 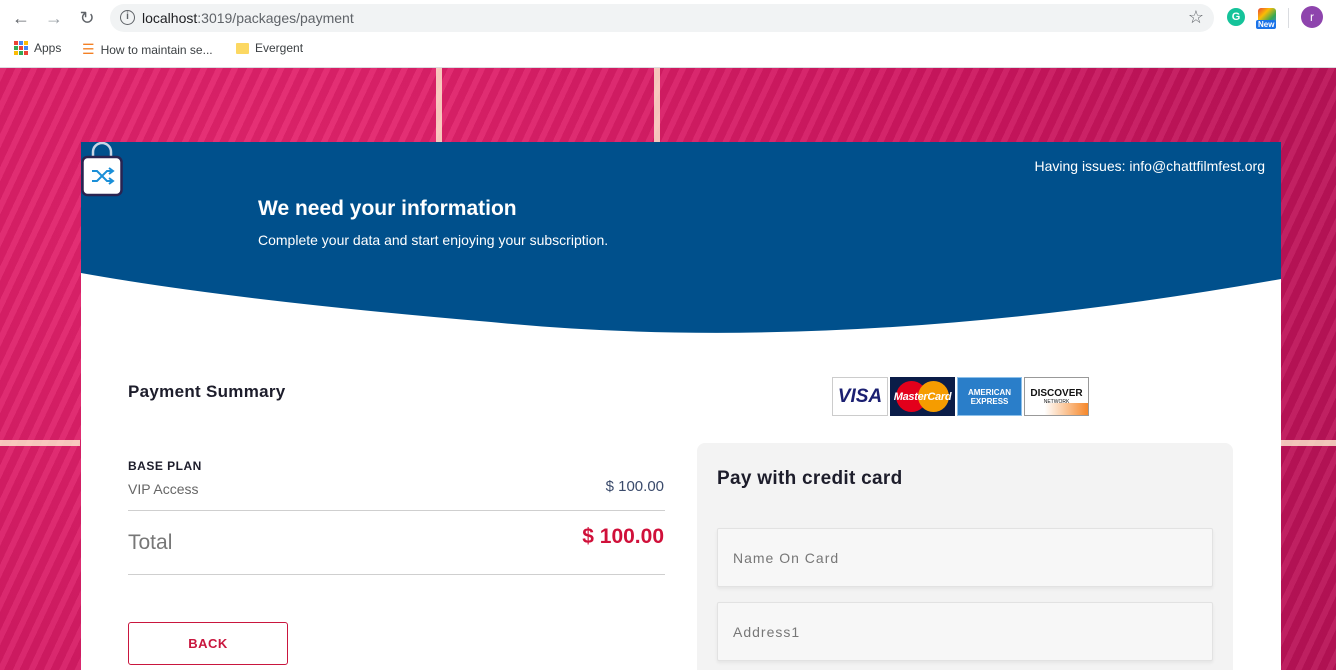 I want to click on credit-card-form: Pay with credit card, so click(x=965, y=556).